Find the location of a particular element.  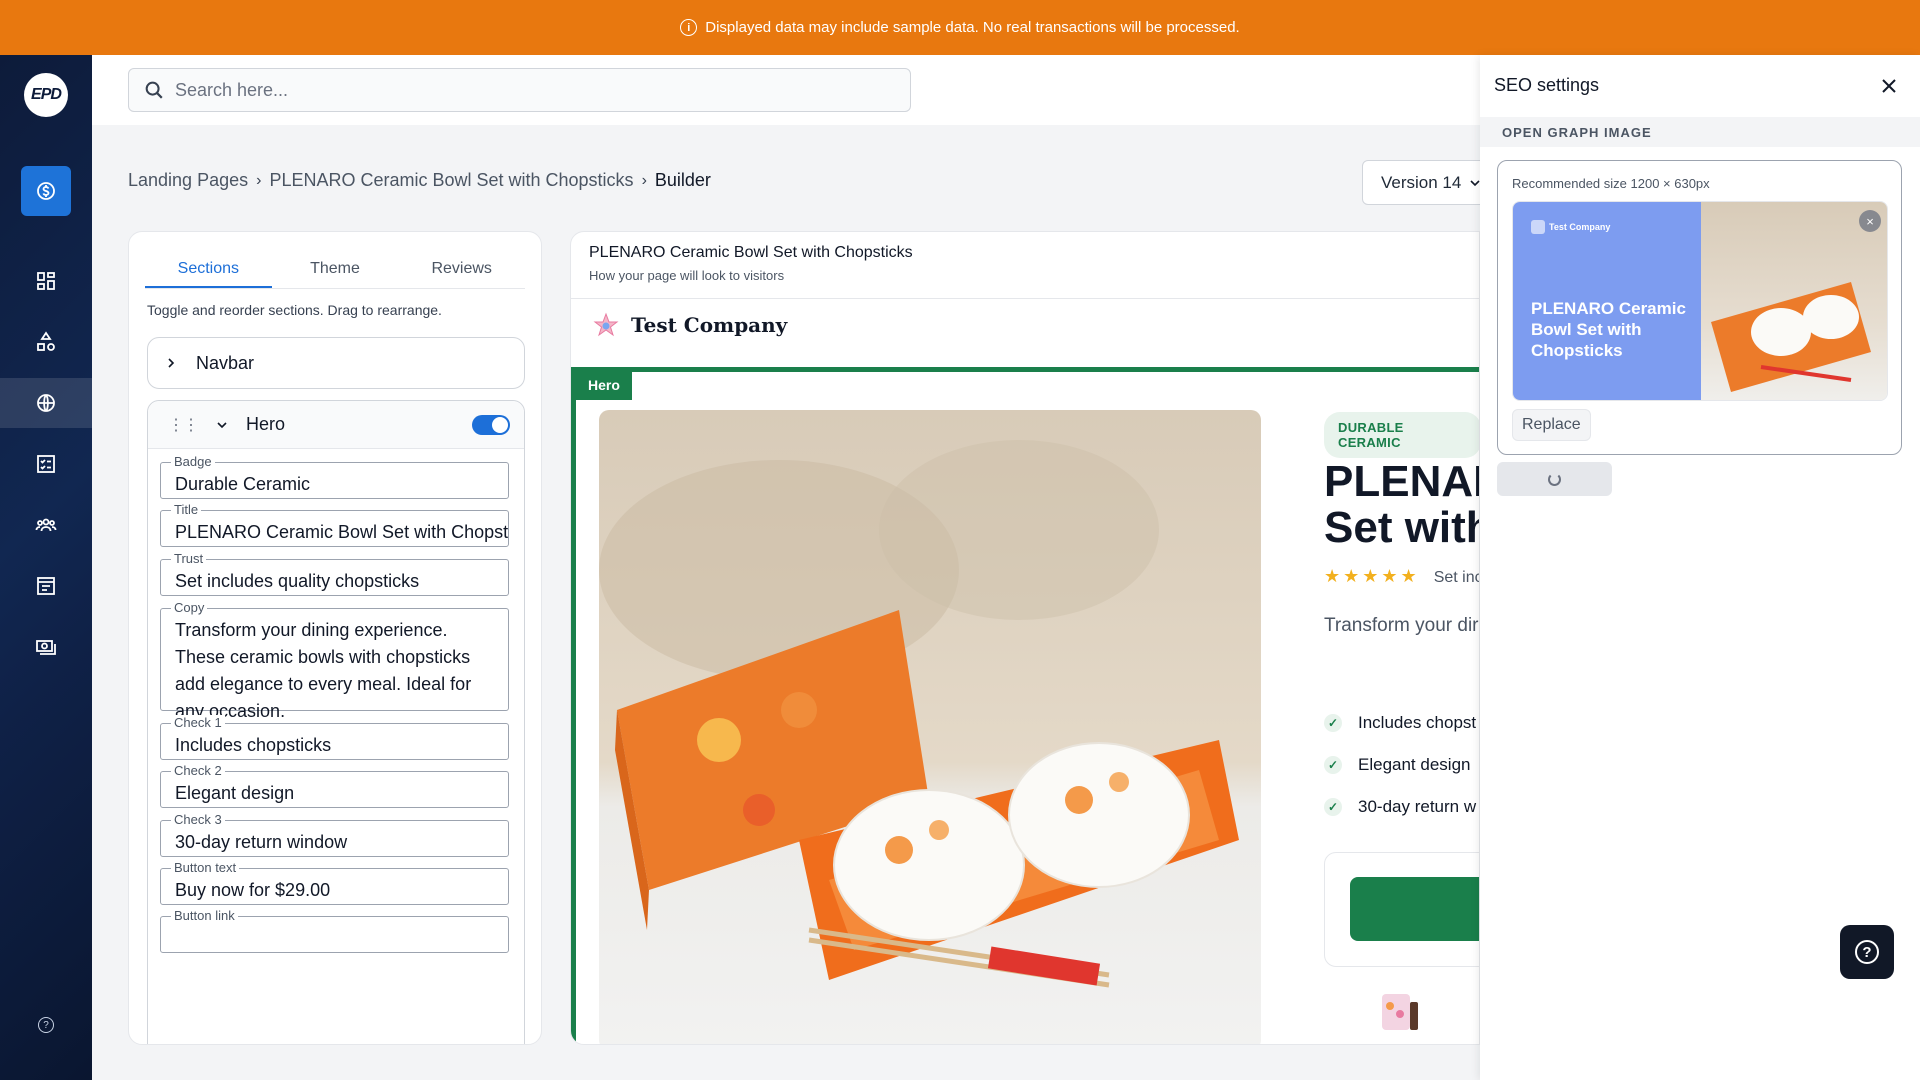

preview-brand: Test Company is located at coordinates (690, 325).